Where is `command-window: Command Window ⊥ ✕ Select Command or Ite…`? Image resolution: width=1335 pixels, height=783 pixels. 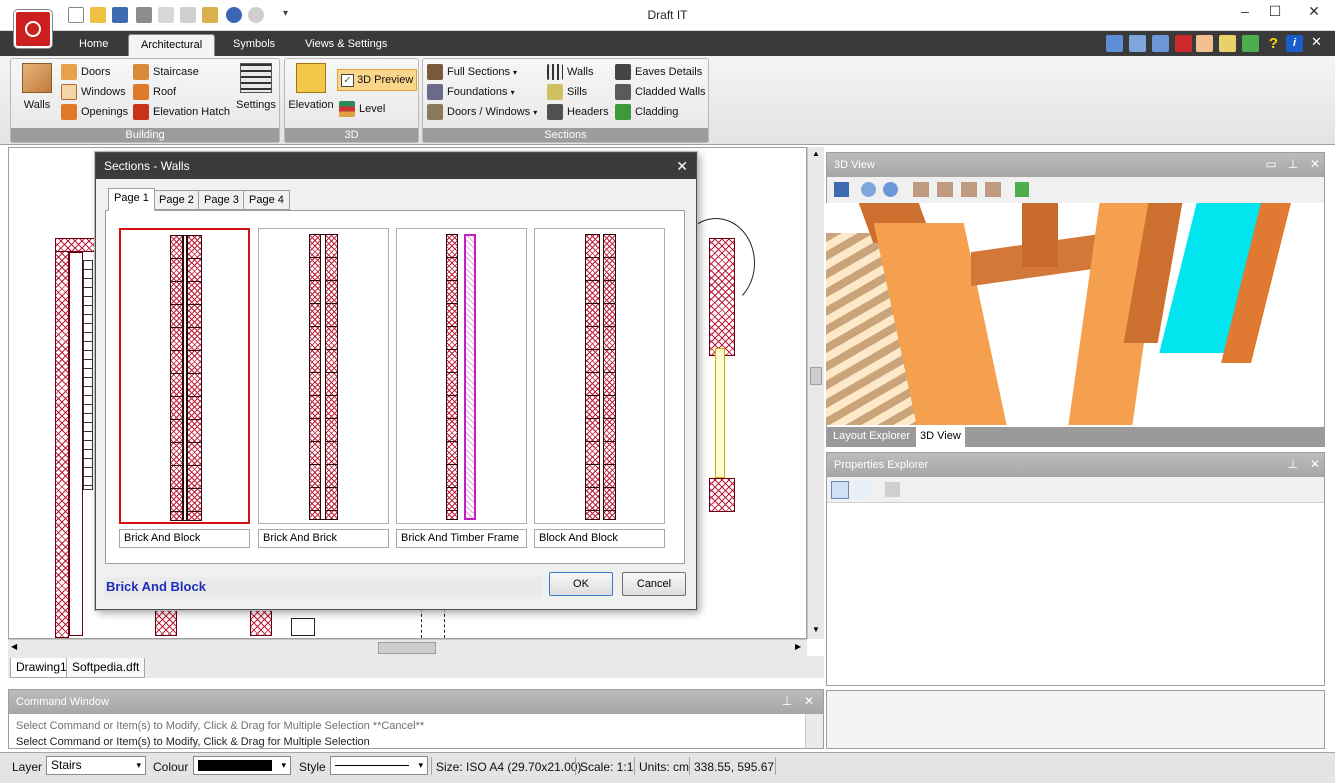
command-window: Command Window ⊥ ✕ Select Command or Ite… is located at coordinates (416, 719).